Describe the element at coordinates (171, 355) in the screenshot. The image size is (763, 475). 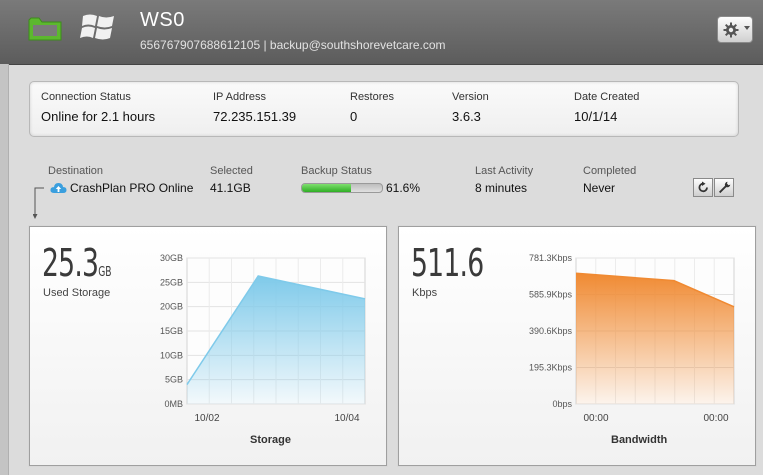
I see `y-tick-label: 10GB` at that location.